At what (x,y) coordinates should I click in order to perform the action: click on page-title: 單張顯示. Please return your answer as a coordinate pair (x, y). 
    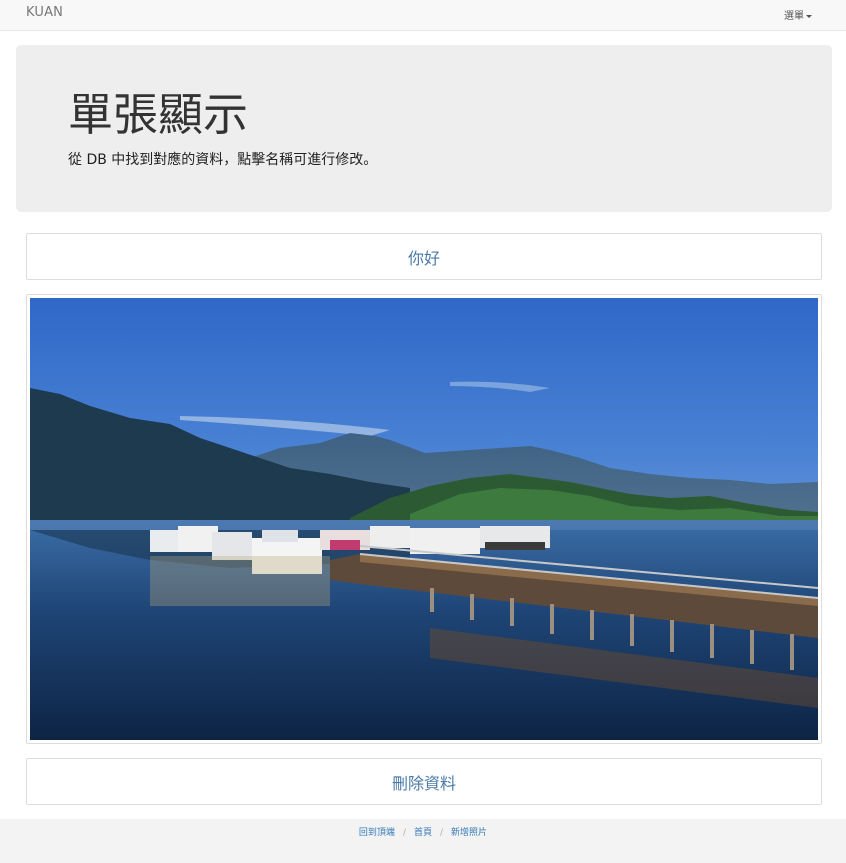
    Looking at the image, I should click on (158, 114).